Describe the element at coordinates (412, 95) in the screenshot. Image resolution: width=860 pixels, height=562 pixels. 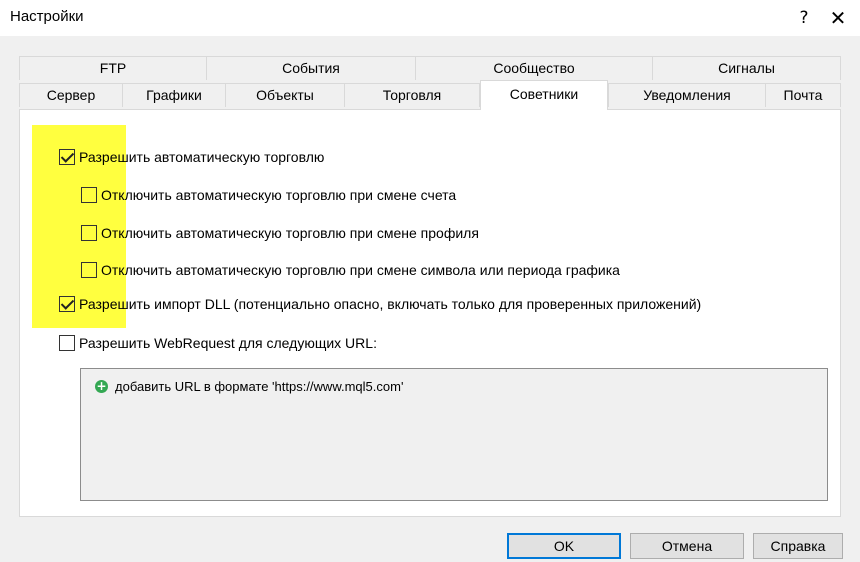
I see `tab-trade: Торговля` at that location.